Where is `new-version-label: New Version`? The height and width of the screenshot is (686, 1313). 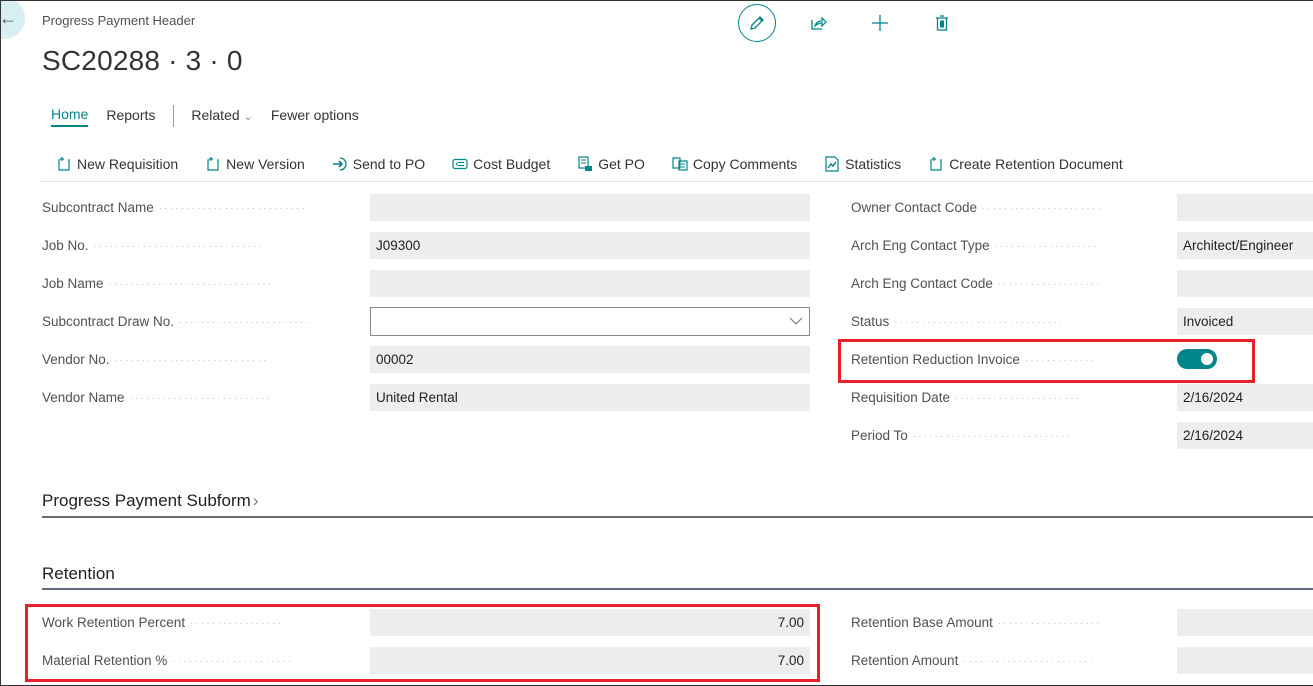 new-version-label: New Version is located at coordinates (265, 163).